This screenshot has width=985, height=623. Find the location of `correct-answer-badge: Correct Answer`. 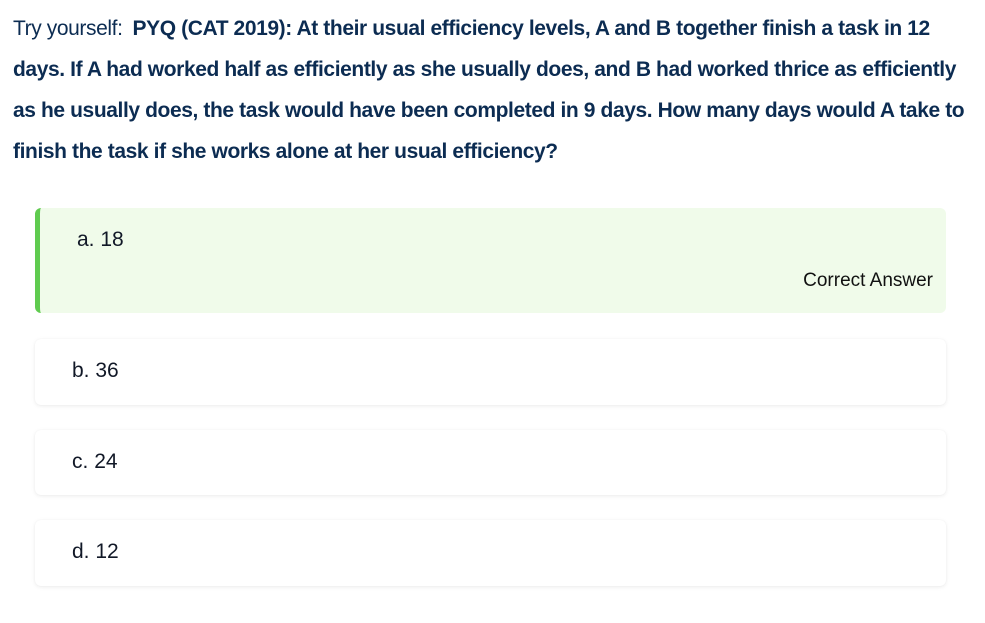

correct-answer-badge: Correct Answer is located at coordinates (868, 280).